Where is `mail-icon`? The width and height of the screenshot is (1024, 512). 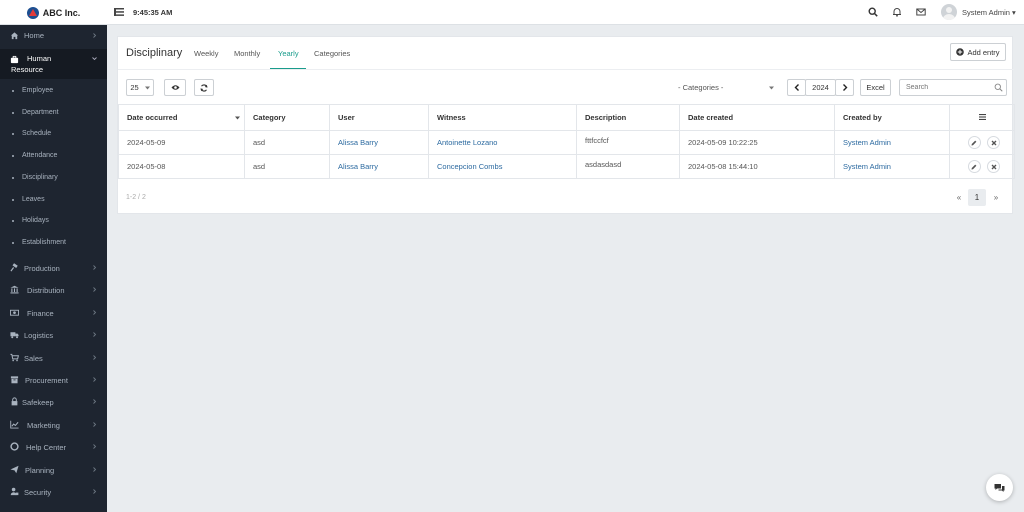
mail-icon is located at coordinates (921, 12).